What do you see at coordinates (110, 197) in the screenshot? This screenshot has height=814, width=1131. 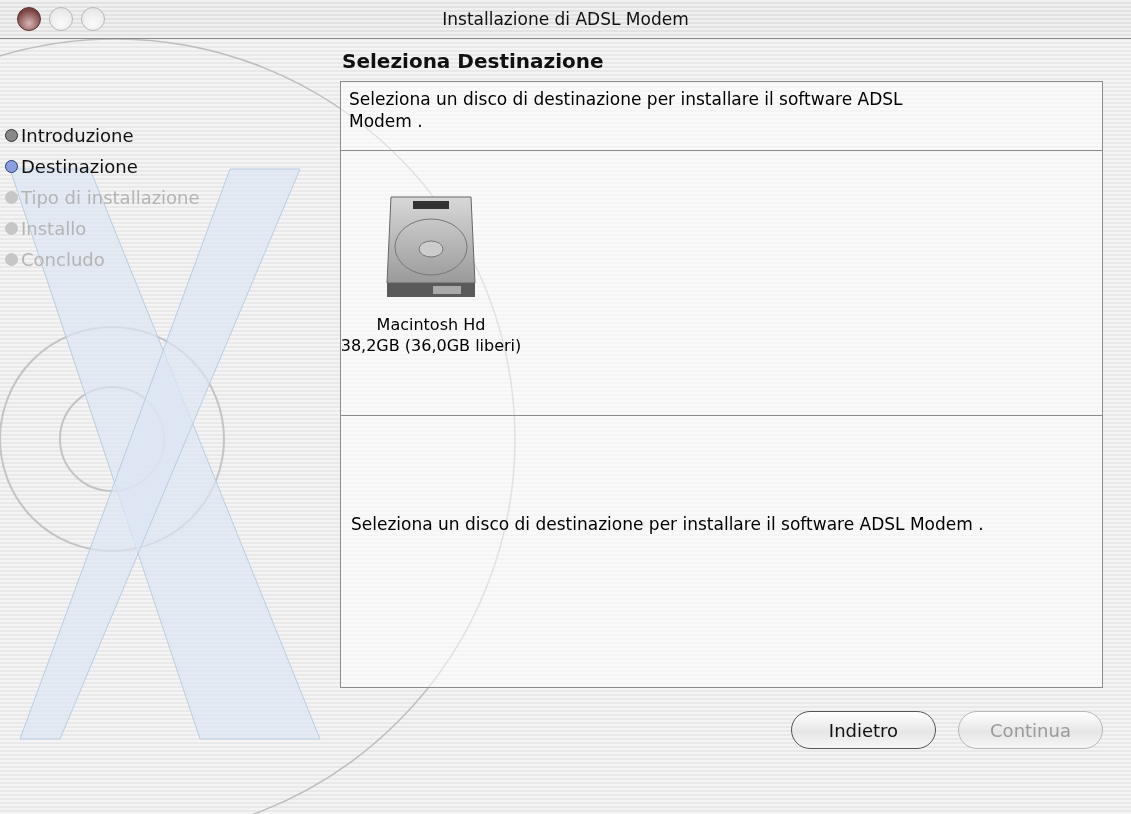 I see `step-label: Tipo di installazione` at bounding box center [110, 197].